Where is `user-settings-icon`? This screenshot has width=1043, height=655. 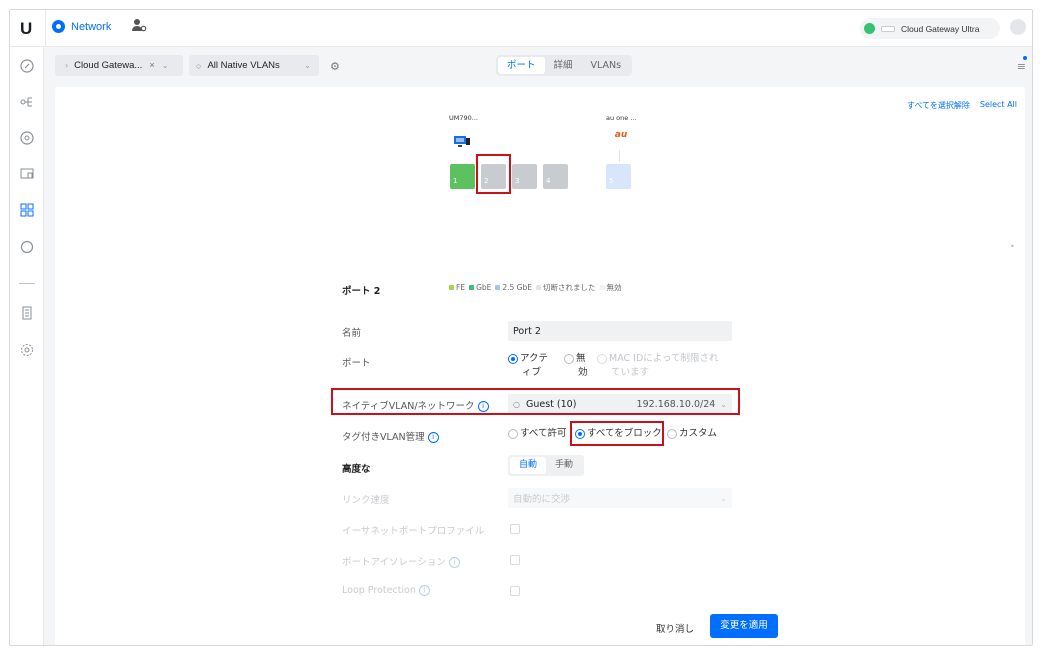
user-settings-icon is located at coordinates (139, 27).